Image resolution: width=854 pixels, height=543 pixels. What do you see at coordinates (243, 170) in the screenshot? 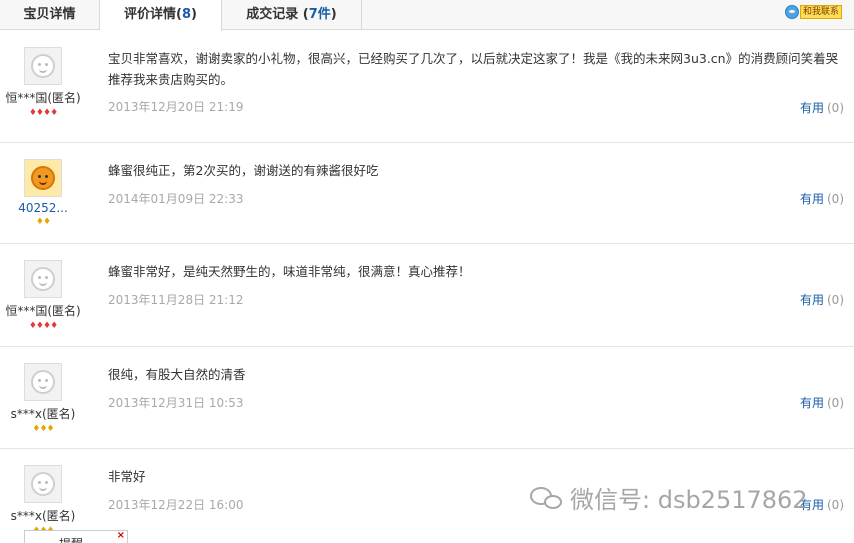
I see `review-text: 蜂蜜很纯正，第2次买的，谢谢送的有辣酱很好吃` at bounding box center [243, 170].